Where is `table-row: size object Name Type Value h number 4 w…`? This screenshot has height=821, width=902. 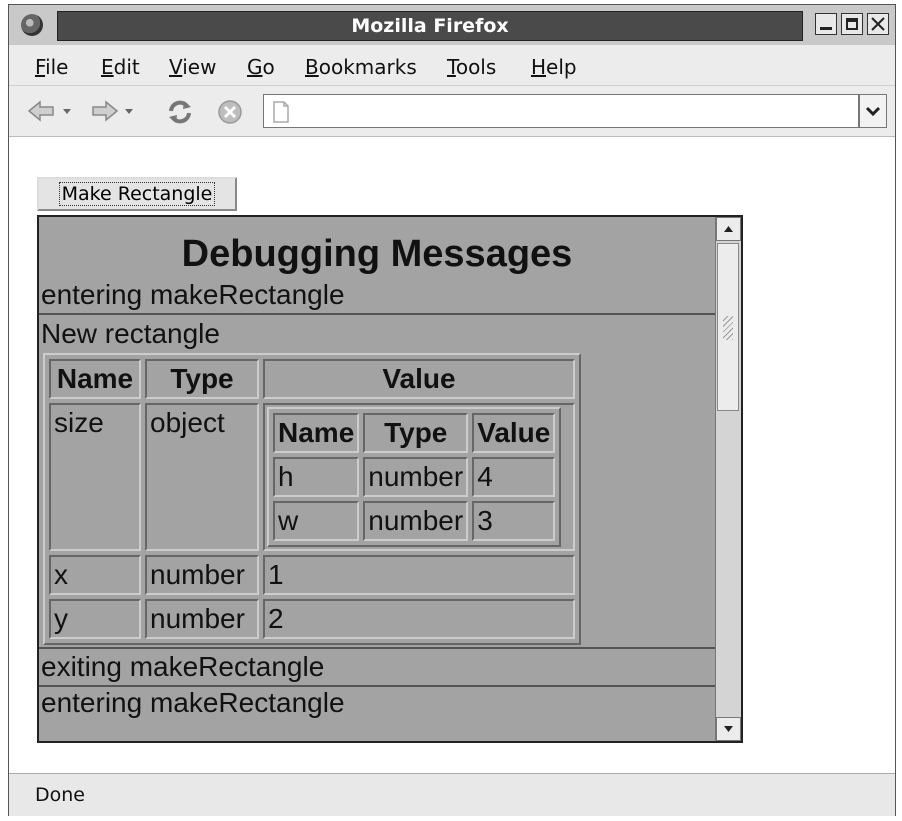
table-row: size object Name Type Value h number 4 w… is located at coordinates (312, 477).